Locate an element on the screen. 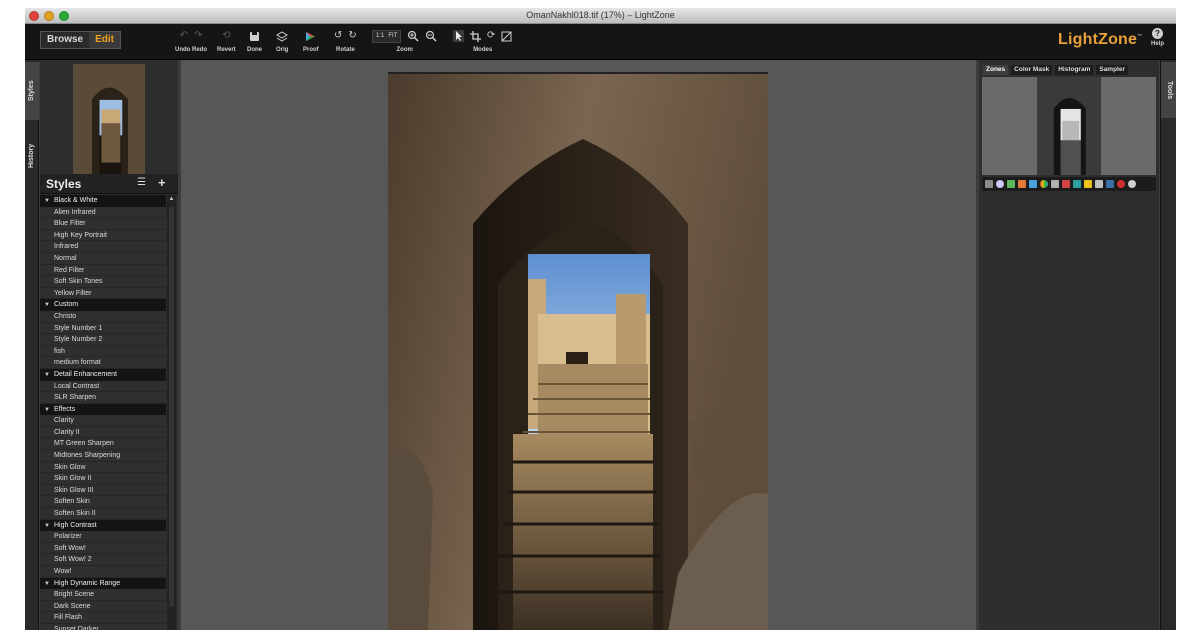 Image resolution: width=1200 pixels, height=630 pixels. style-category: ▼ High Contrast is located at coordinates (103, 525).